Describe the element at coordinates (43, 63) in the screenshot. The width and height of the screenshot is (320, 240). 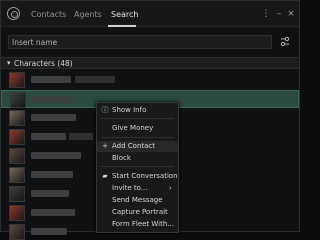
I see `section-title: Characters (48)` at that location.